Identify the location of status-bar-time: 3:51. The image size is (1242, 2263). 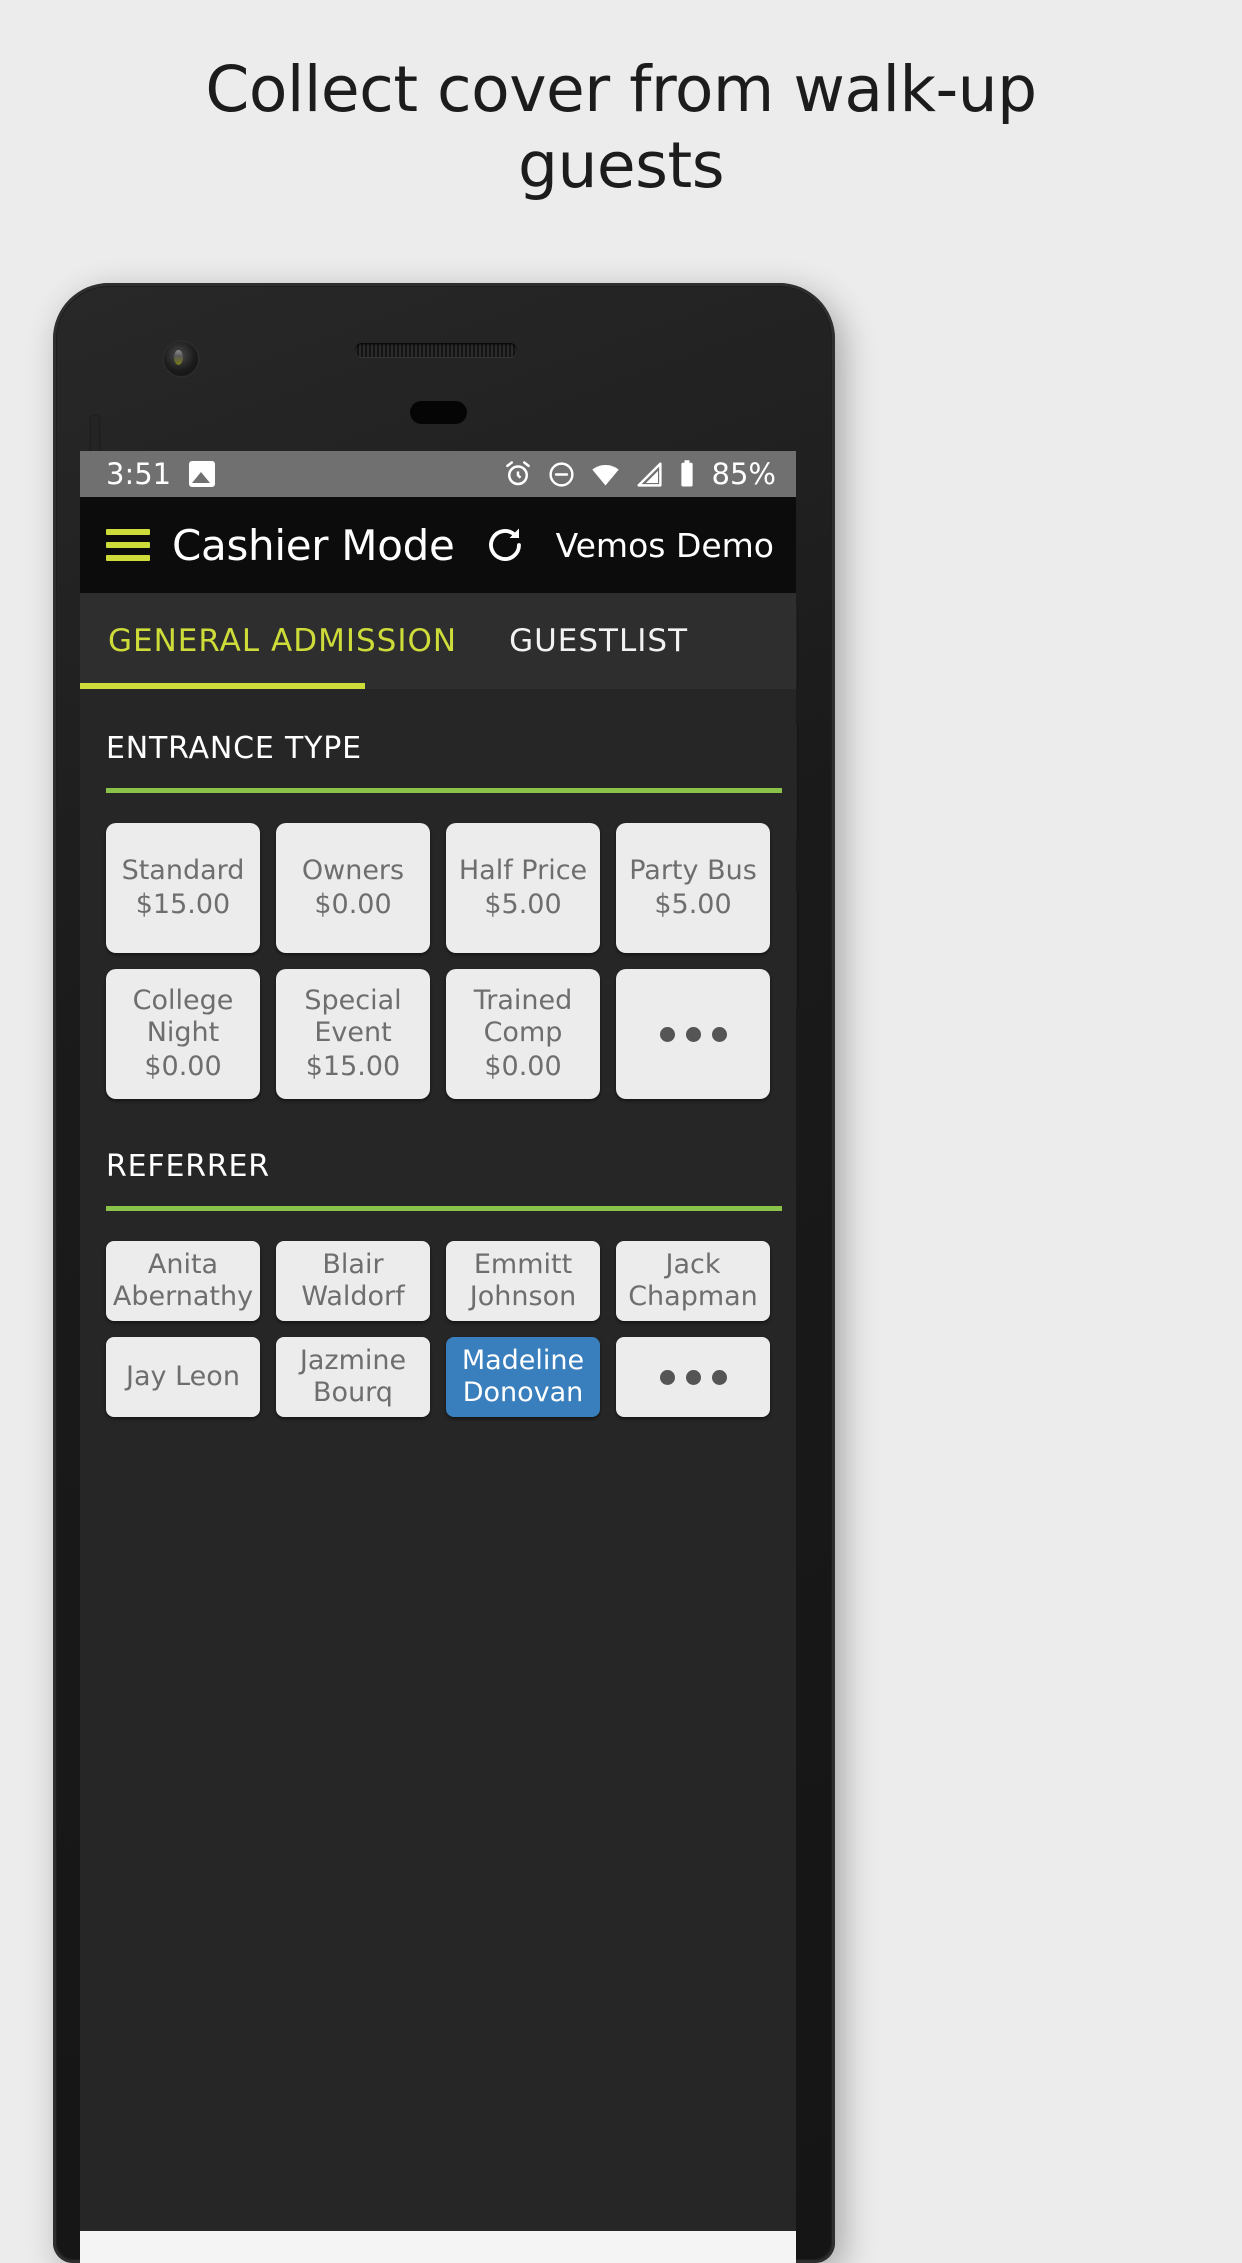
(139, 474).